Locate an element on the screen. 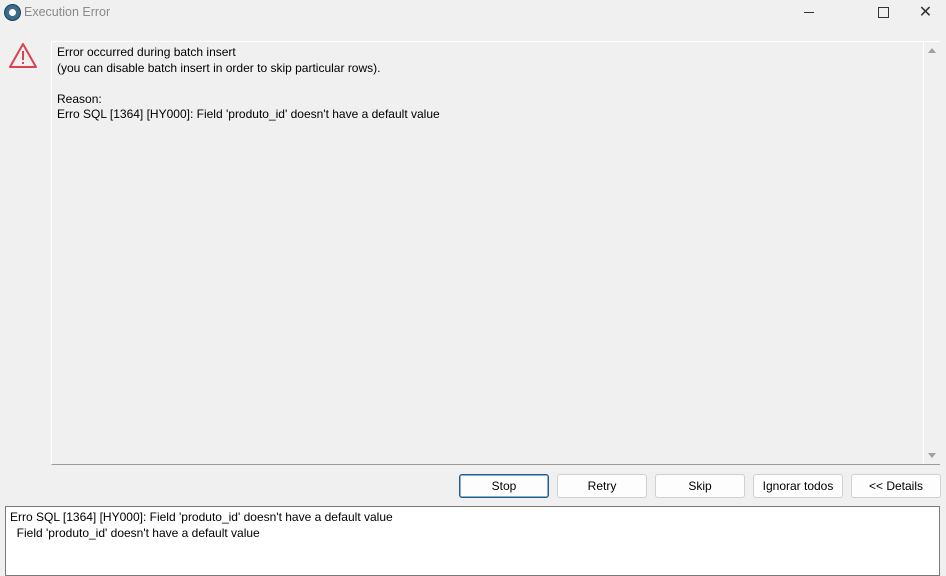  ignore-all-button: Ignorar todos is located at coordinates (798, 486).